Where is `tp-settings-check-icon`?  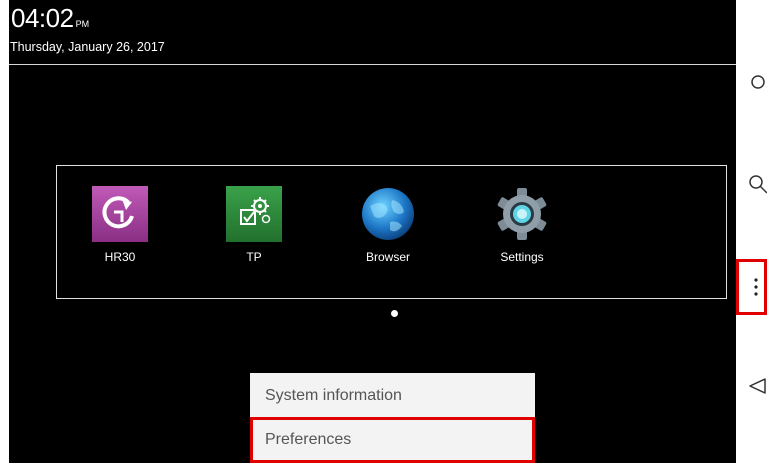 tp-settings-check-icon is located at coordinates (254, 214).